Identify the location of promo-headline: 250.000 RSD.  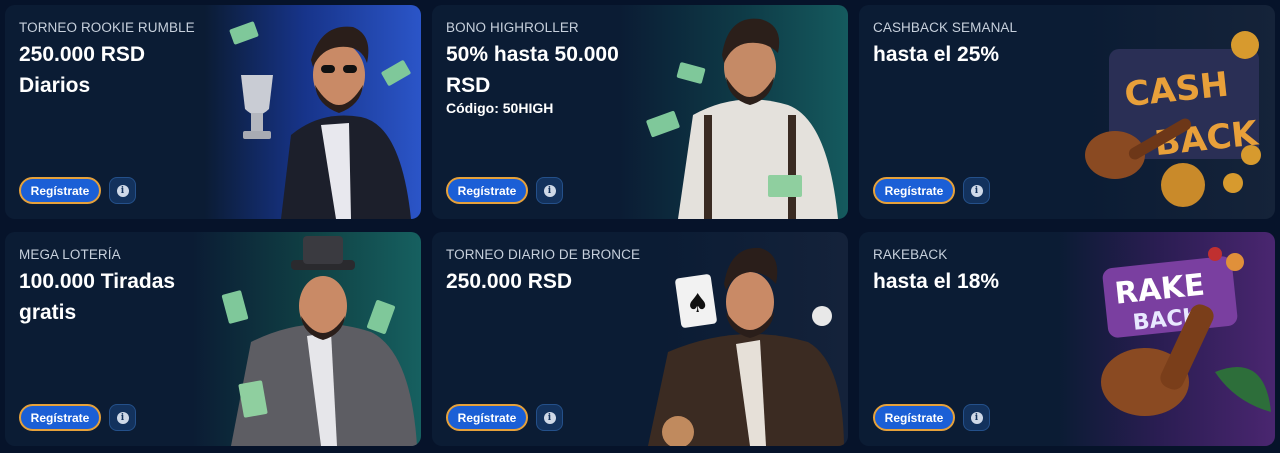
(509, 281).